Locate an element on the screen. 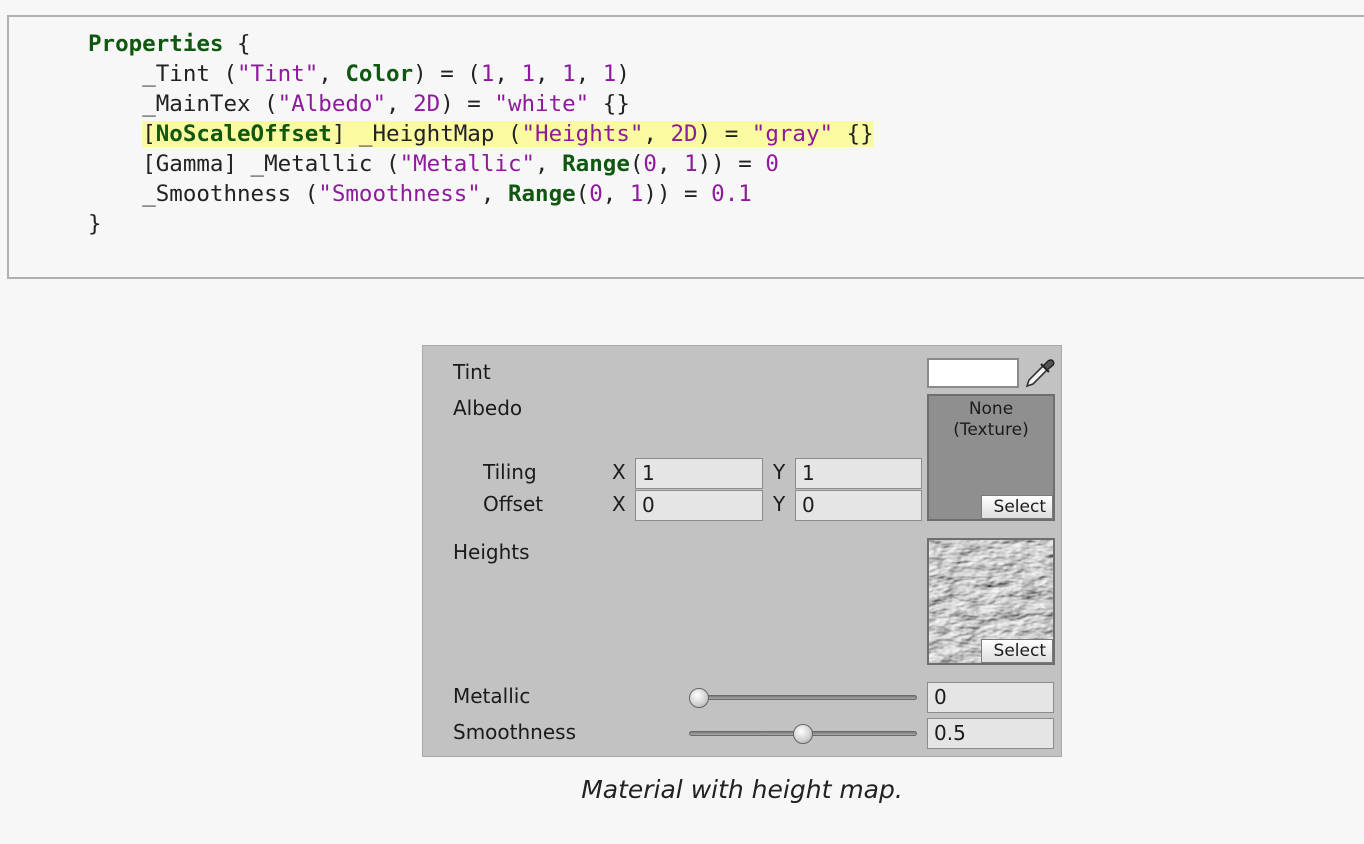 This screenshot has width=1364, height=844. metallic-slider-track is located at coordinates (803, 697).